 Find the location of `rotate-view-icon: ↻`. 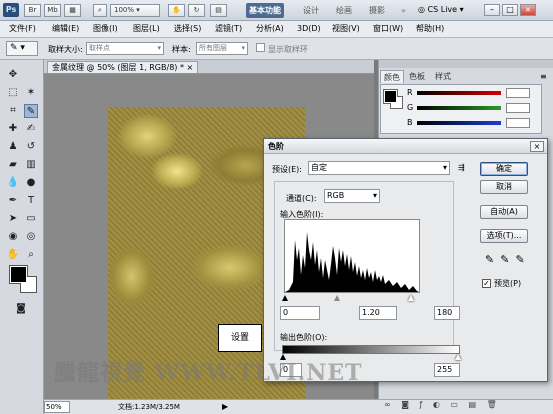

rotate-view-icon: ↻ is located at coordinates (196, 10).